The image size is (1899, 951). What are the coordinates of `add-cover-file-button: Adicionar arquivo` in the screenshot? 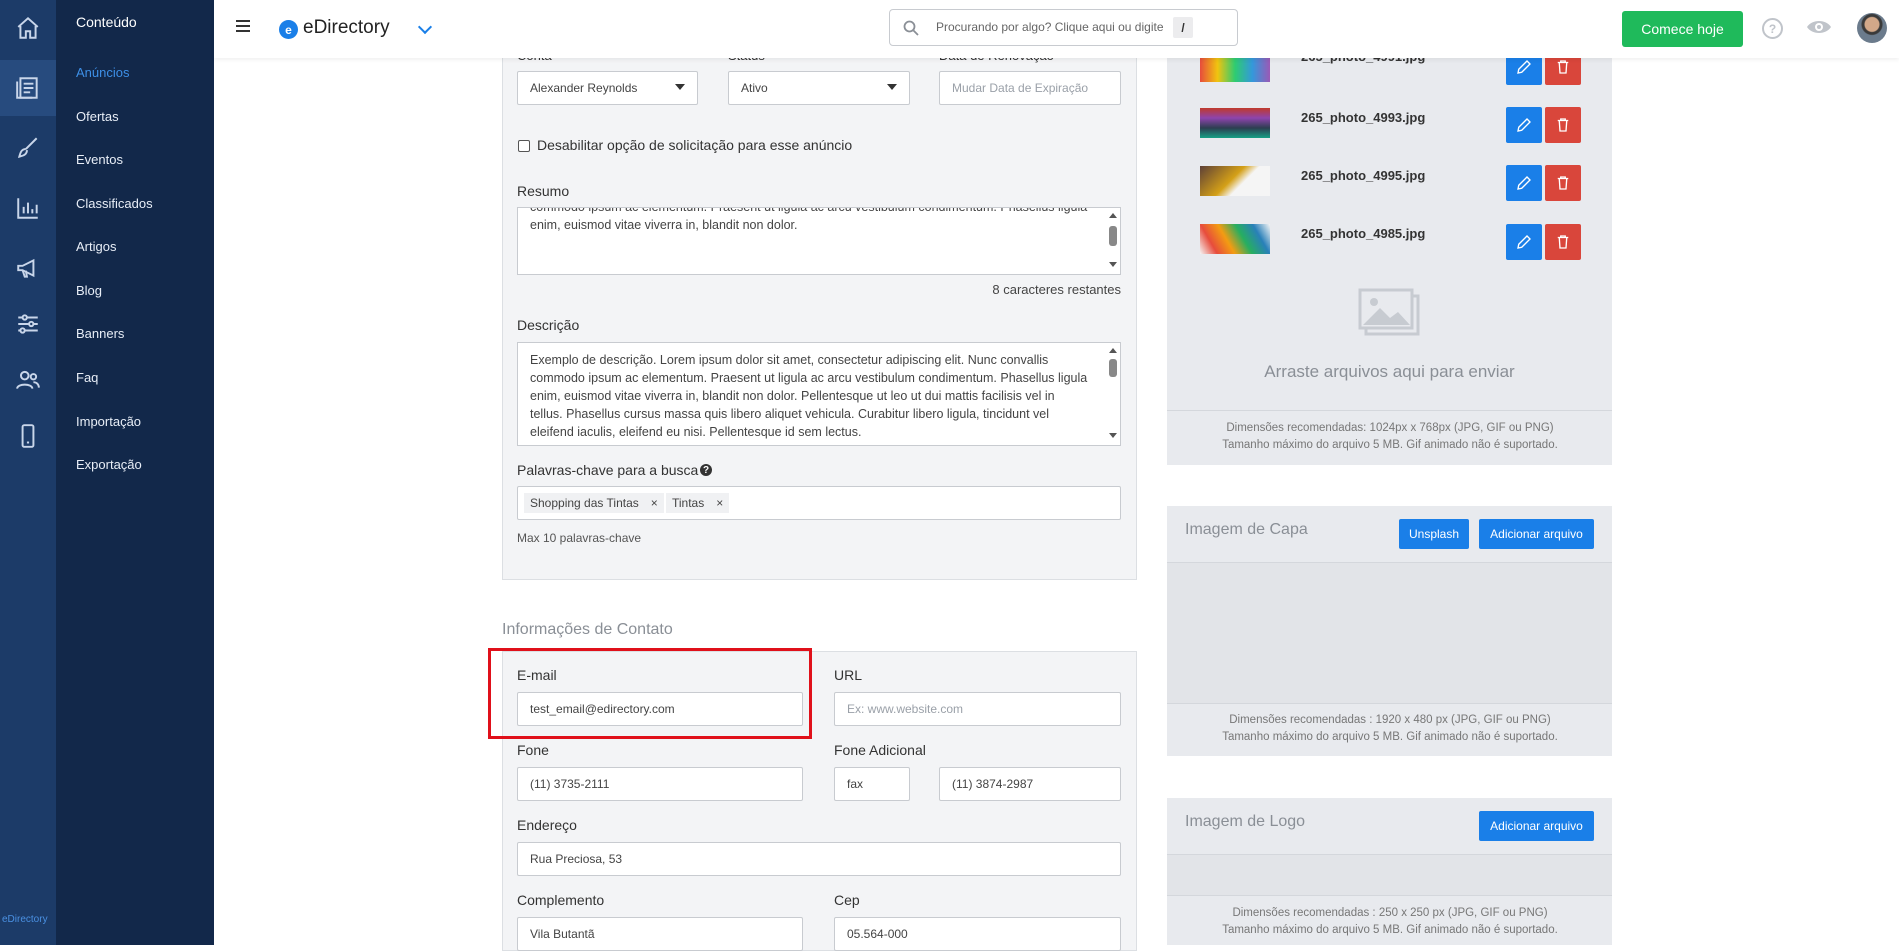 It's located at (1536, 534).